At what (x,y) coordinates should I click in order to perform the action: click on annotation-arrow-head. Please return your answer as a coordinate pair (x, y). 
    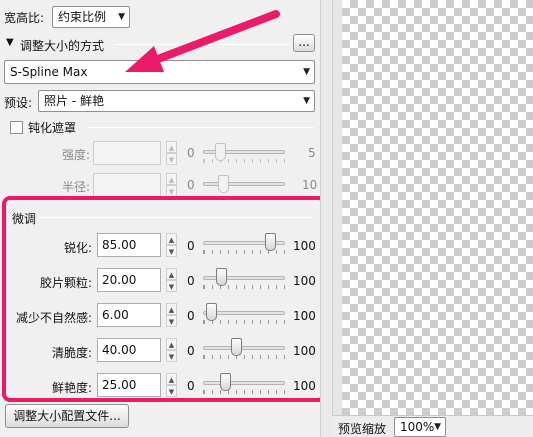
    Looking at the image, I should click on (144, 59).